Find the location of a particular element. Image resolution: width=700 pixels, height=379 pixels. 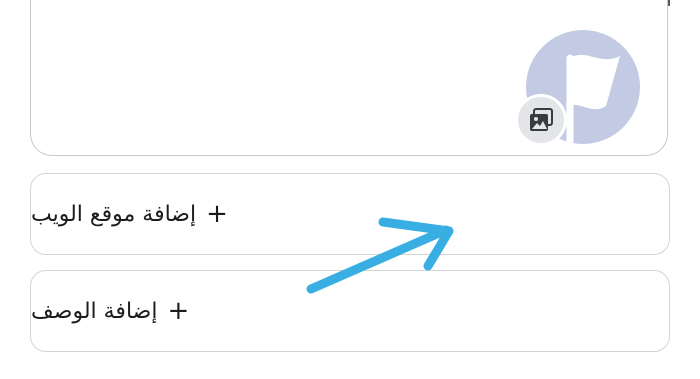

add-description-label: + إضافة الوصف is located at coordinates (110, 311).